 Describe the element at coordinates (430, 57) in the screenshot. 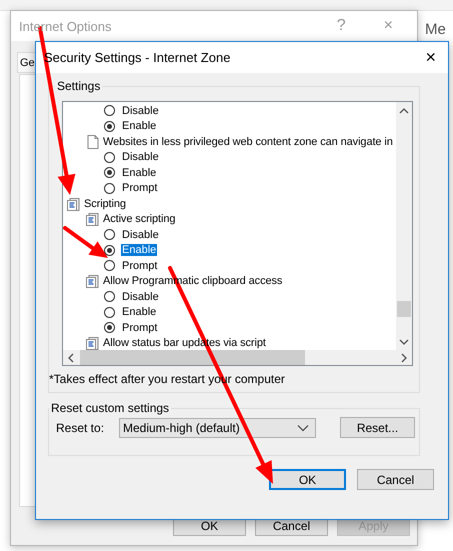

I see `close-button: ×` at that location.